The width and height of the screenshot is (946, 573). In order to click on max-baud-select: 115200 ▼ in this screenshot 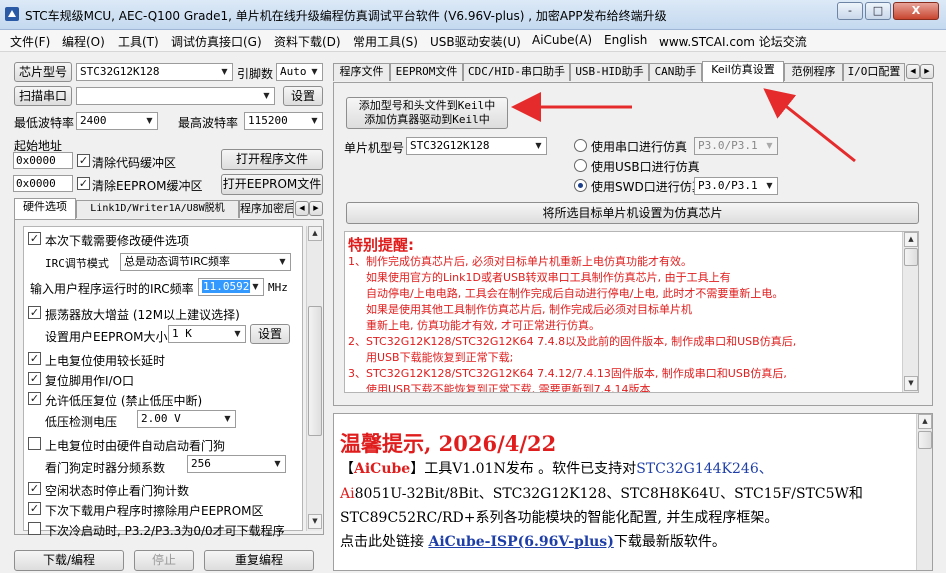, I will do `click(283, 121)`.